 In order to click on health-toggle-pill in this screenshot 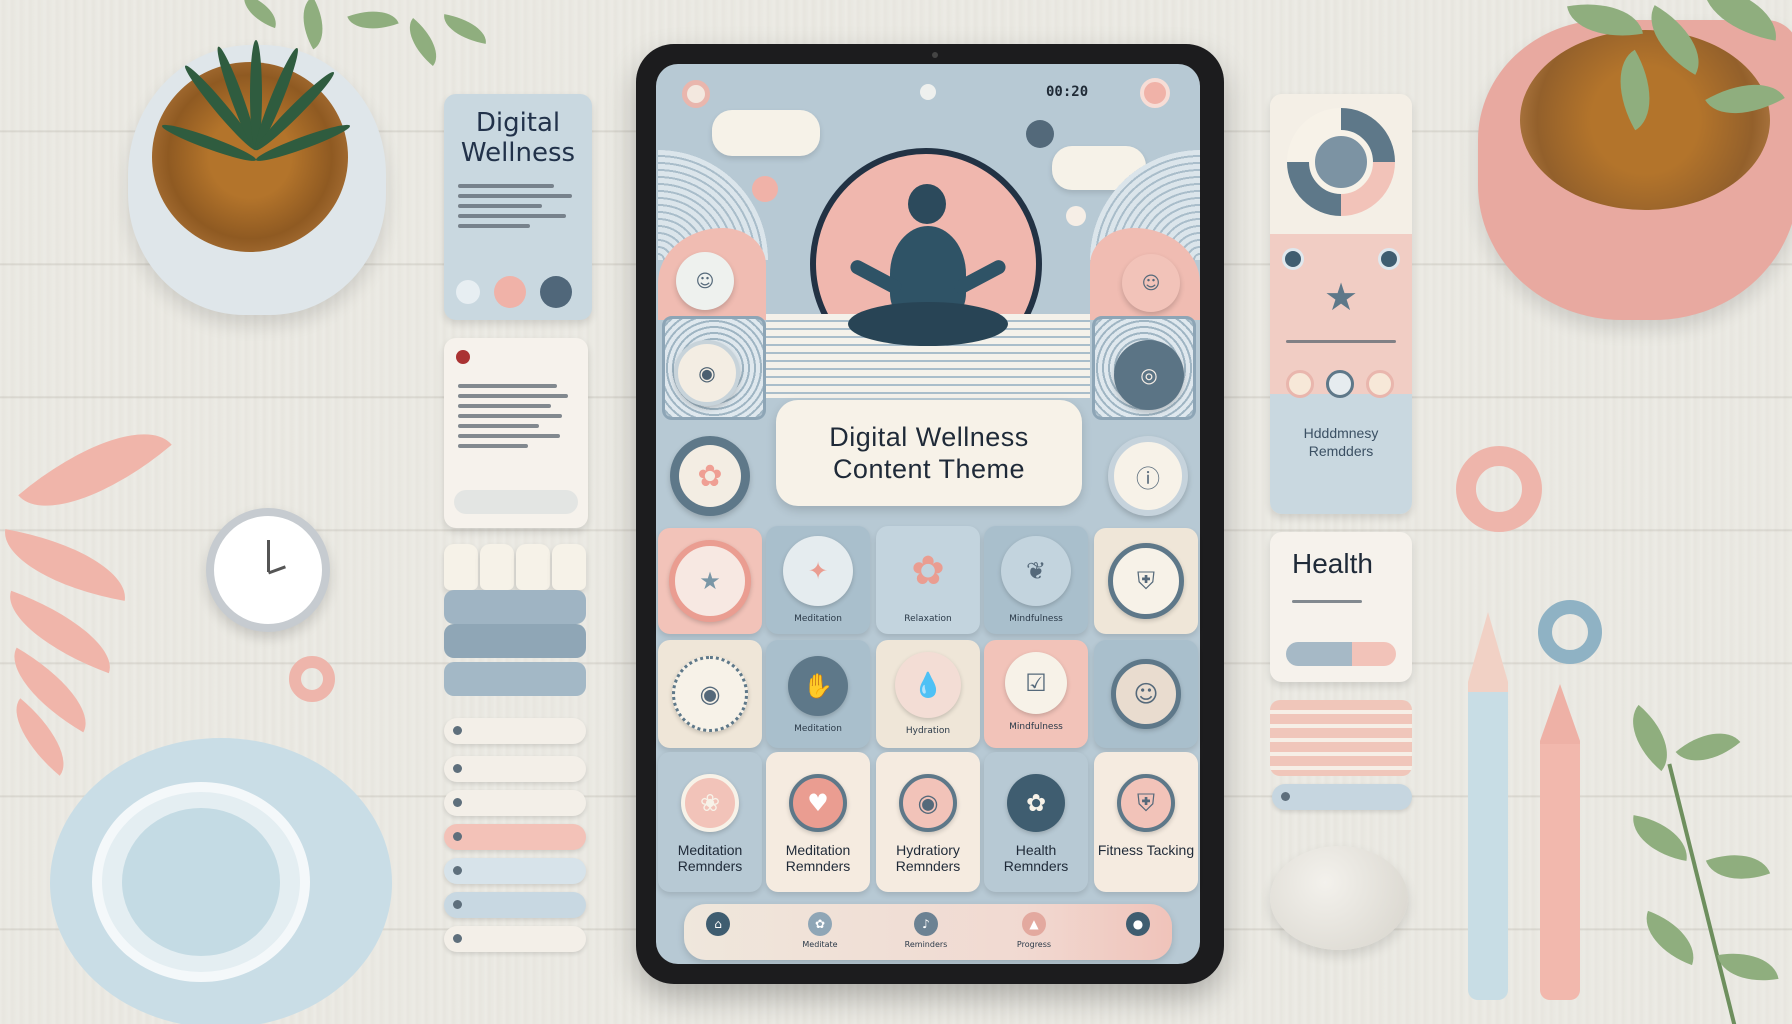, I will do `click(1341, 654)`.